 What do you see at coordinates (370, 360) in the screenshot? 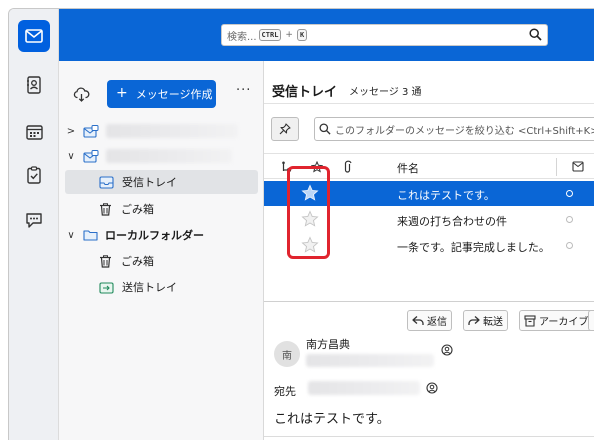
I see `sender-address-redacted` at bounding box center [370, 360].